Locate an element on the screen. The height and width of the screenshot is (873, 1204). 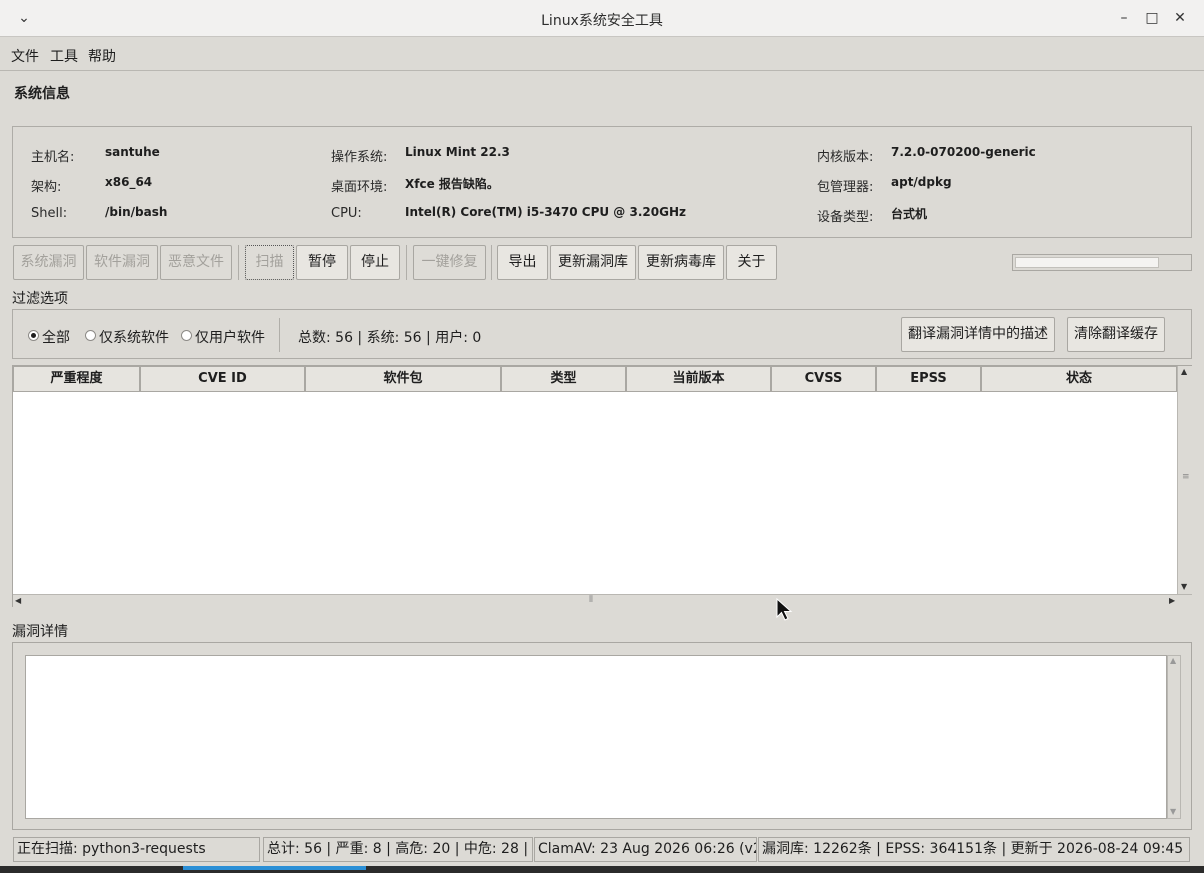
os-value: Linux Mint 22.3 is located at coordinates (457, 152).